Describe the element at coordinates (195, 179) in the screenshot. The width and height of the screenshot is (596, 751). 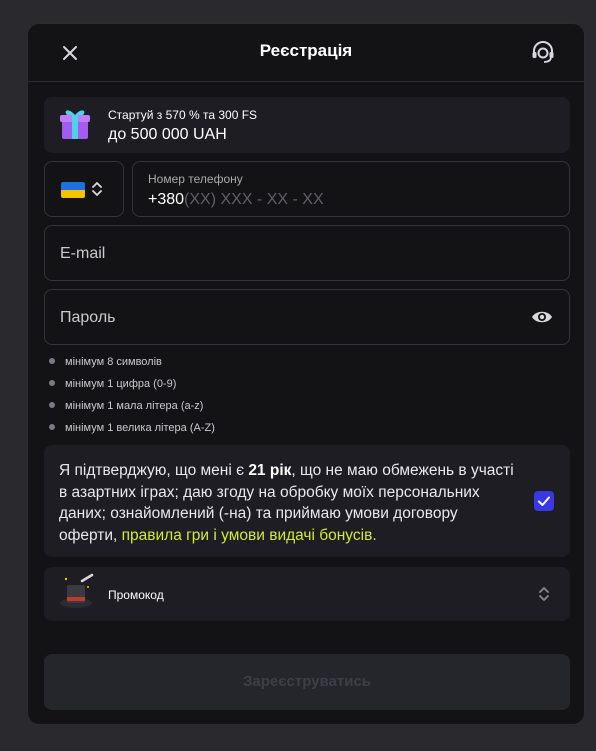
I see `phone-label: Номер телефону` at that location.